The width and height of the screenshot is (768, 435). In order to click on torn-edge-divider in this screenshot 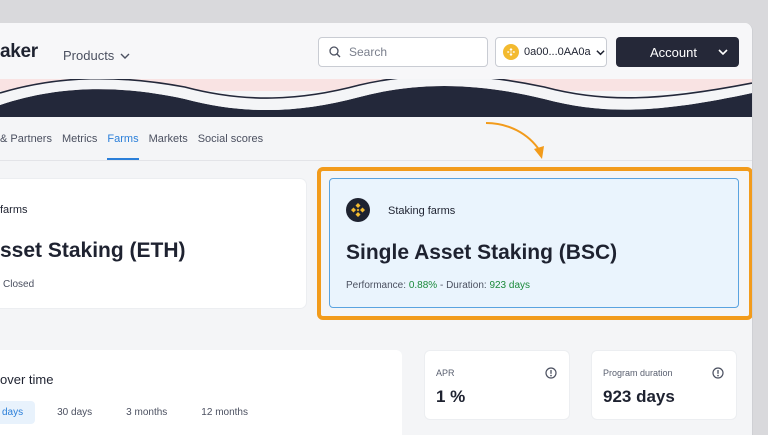, I will do `click(376, 98)`.